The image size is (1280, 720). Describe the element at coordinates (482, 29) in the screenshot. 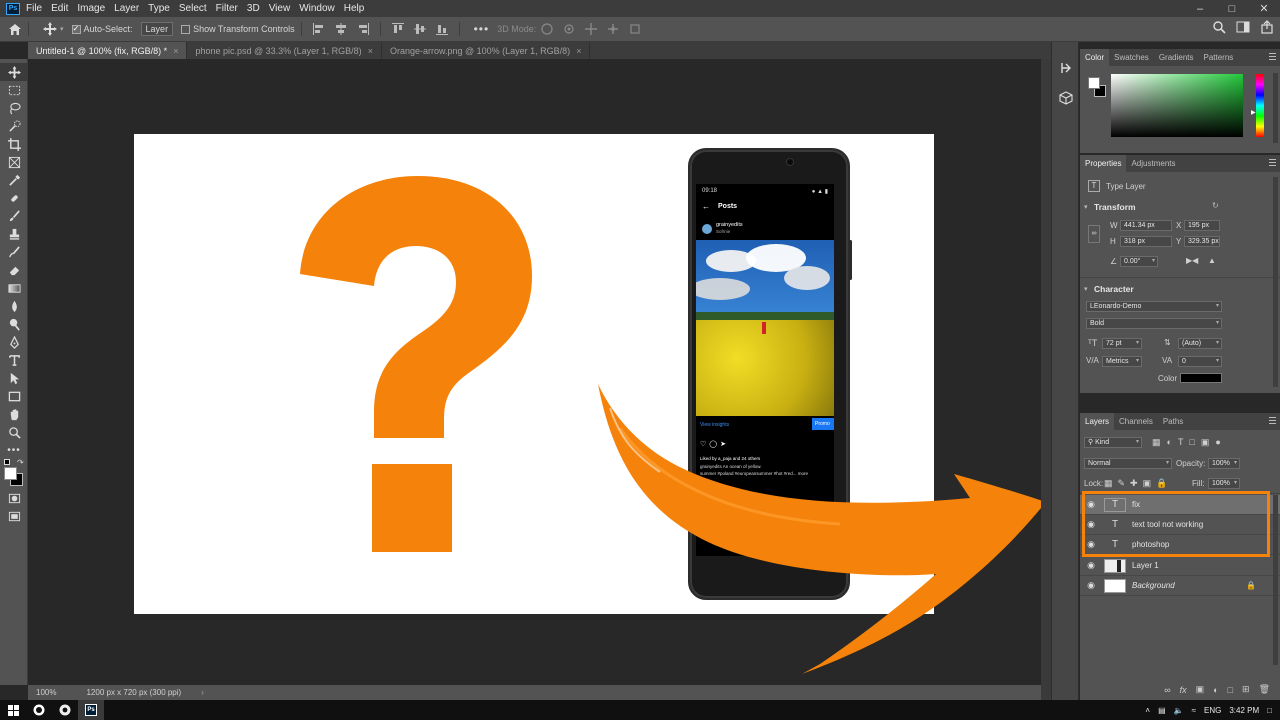

I see `more-options-icon: •••` at that location.